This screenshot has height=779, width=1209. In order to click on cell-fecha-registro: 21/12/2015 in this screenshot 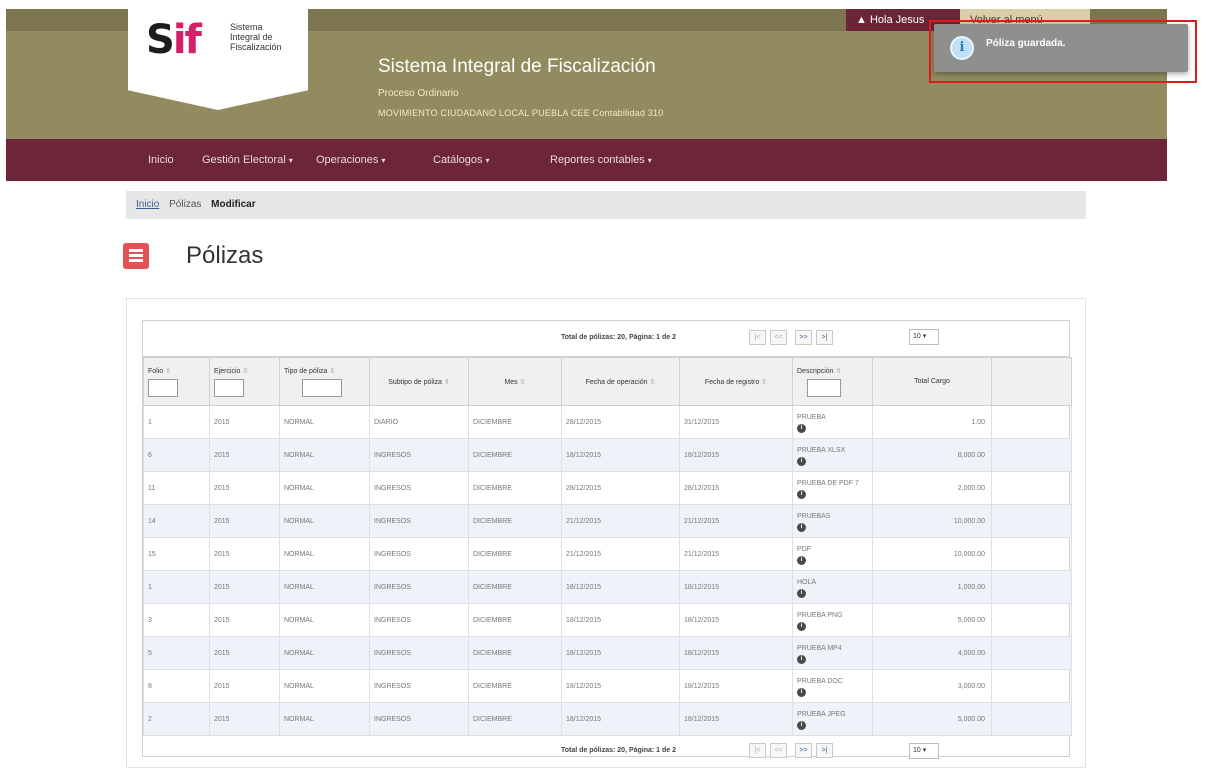, I will do `click(736, 554)`.